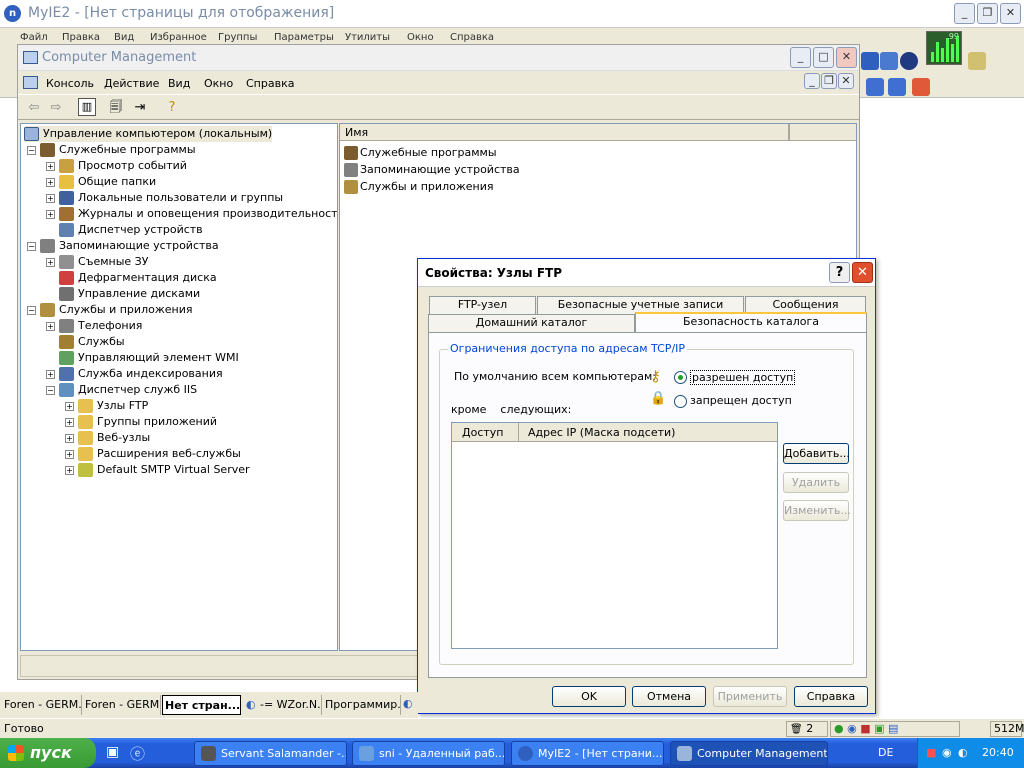 The image size is (1024, 768). What do you see at coordinates (218, 83) in the screenshot?
I see `menu-window: Окно` at bounding box center [218, 83].